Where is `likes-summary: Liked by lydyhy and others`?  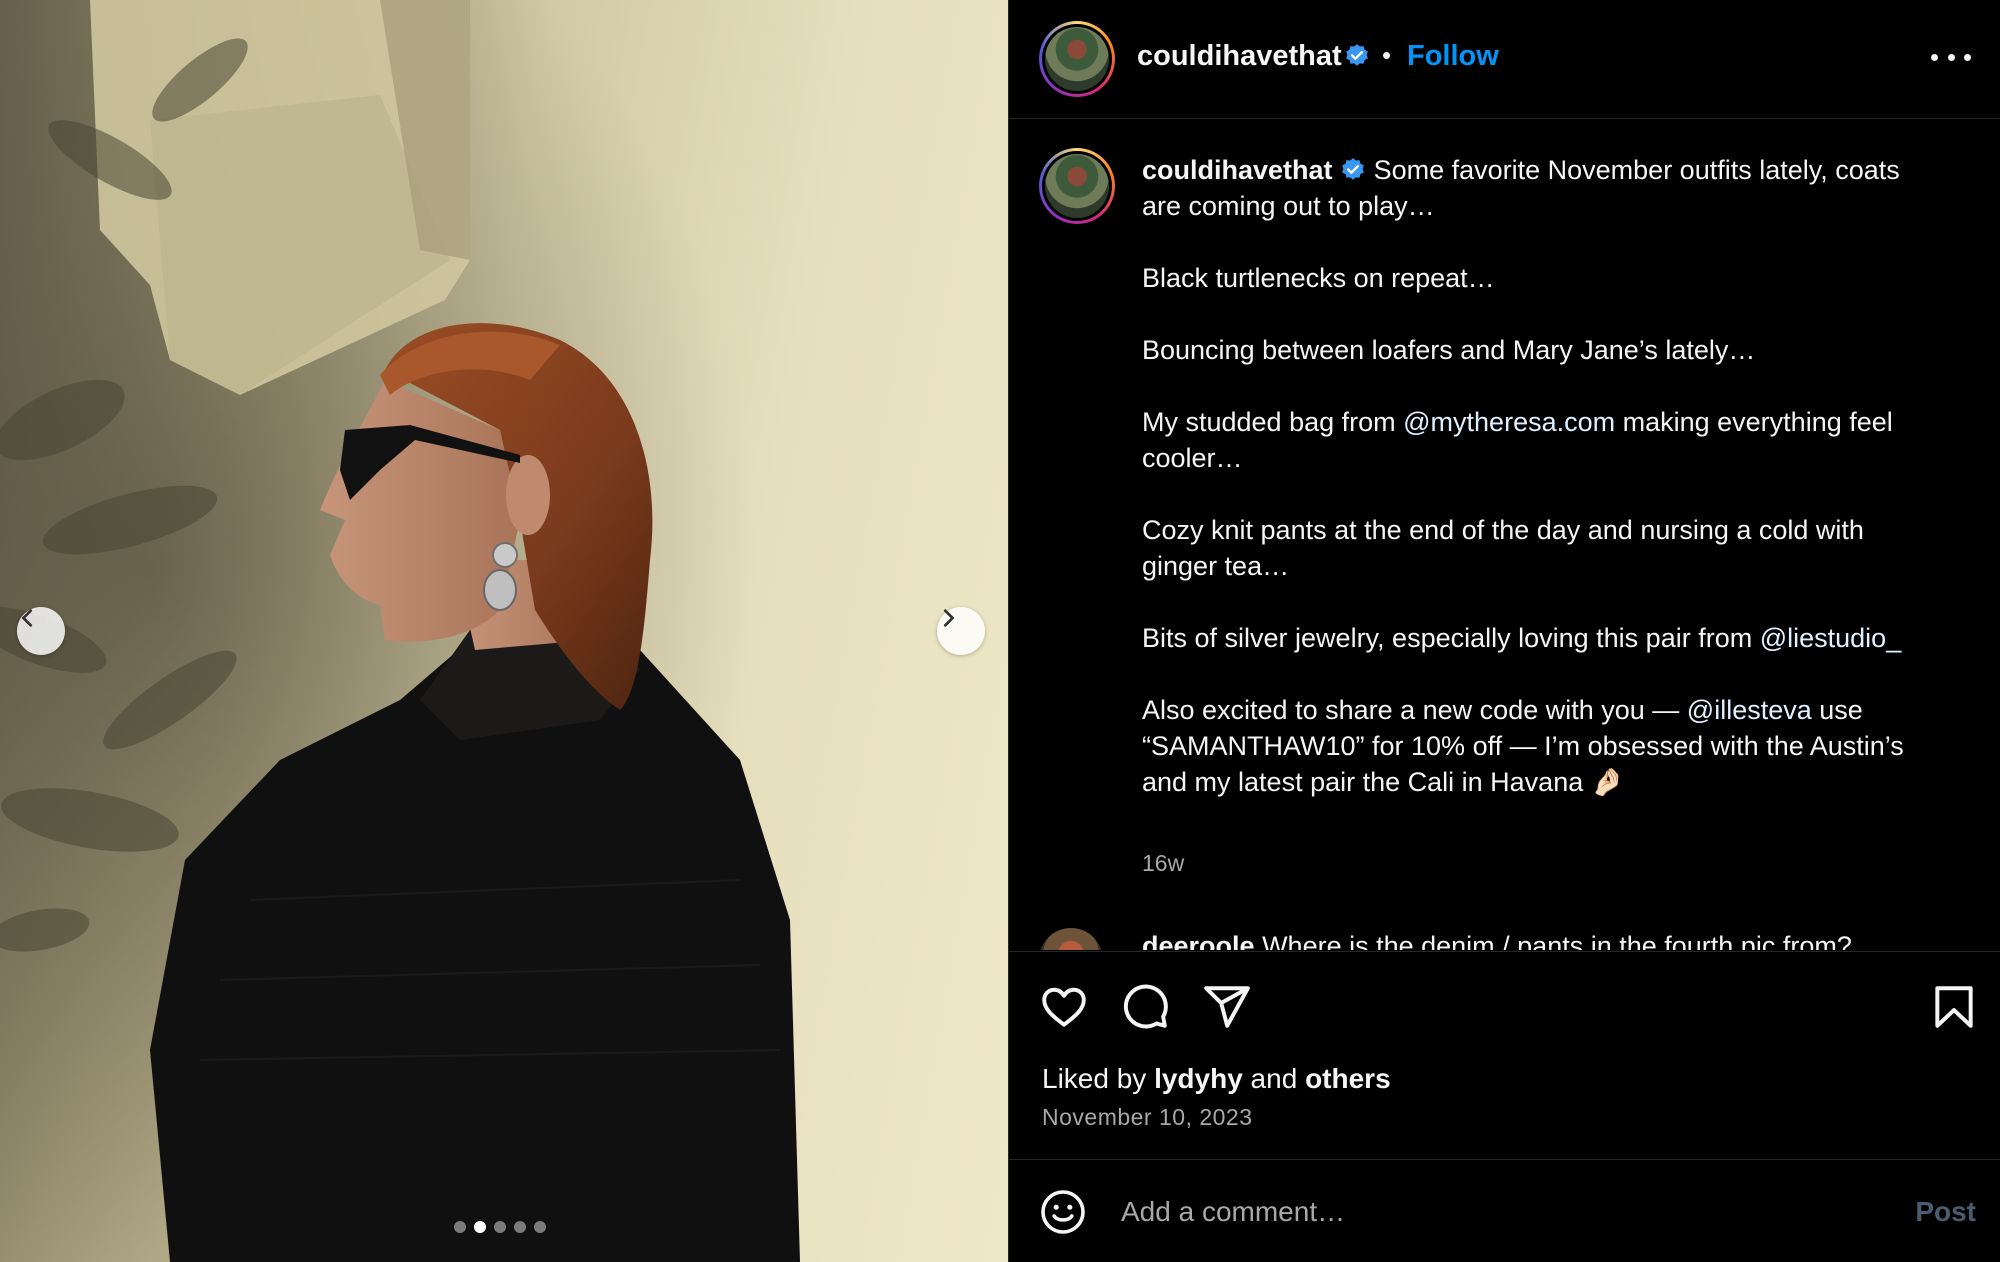
likes-summary: Liked by lydyhy and others is located at coordinates (1216, 1079).